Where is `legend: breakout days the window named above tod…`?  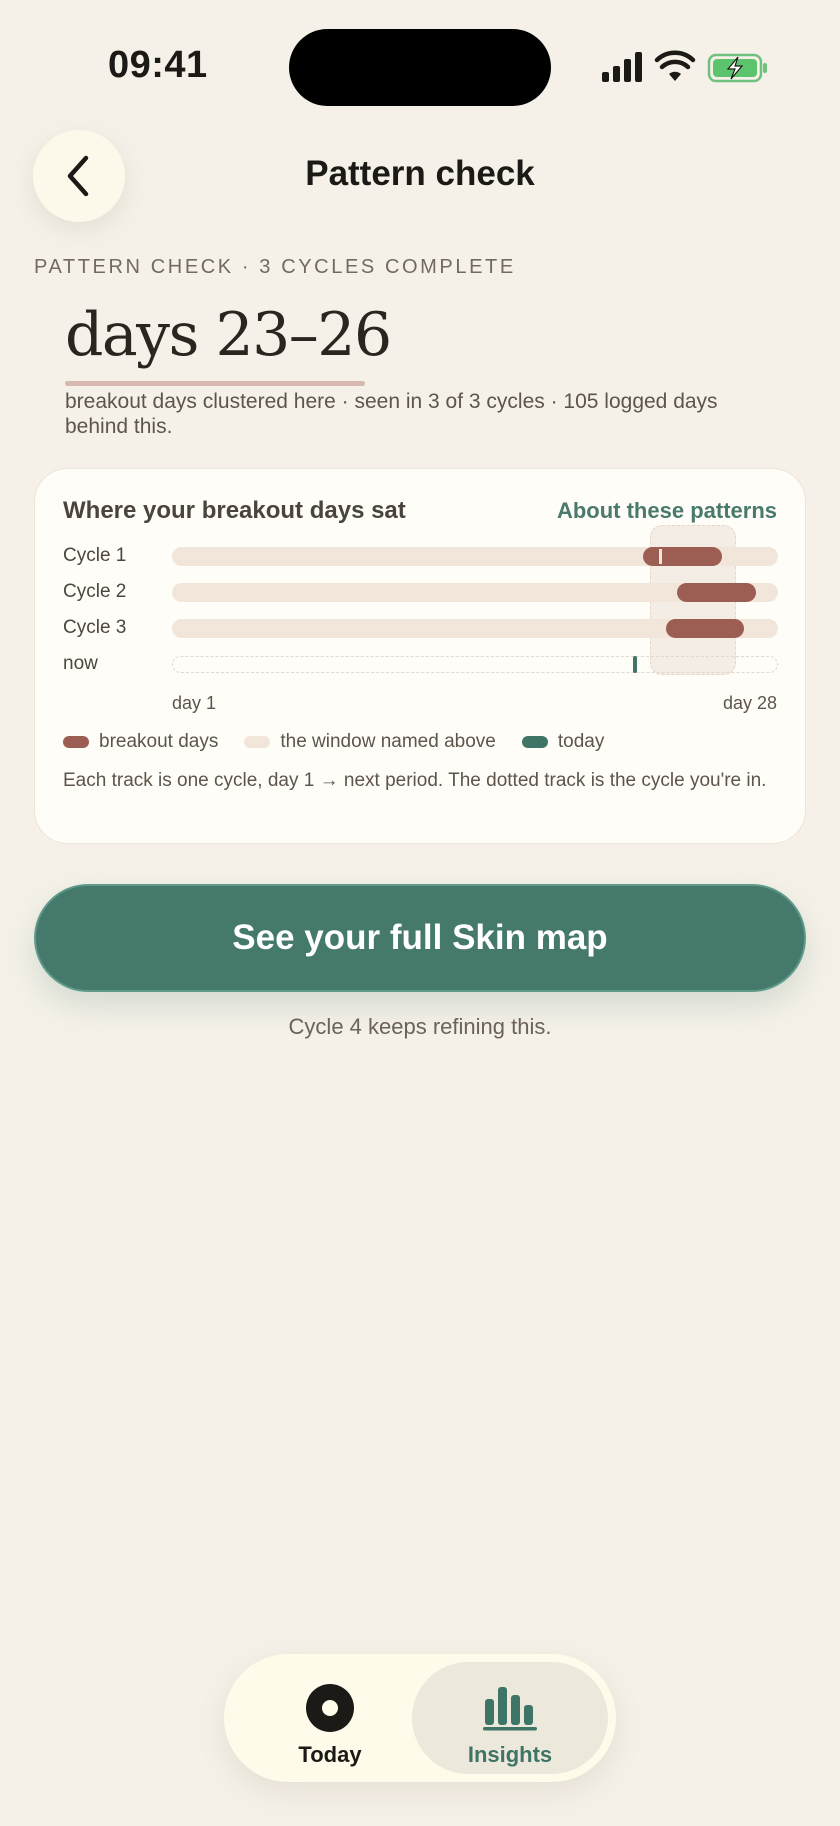 legend: breakout days the window named above tod… is located at coordinates (346, 742).